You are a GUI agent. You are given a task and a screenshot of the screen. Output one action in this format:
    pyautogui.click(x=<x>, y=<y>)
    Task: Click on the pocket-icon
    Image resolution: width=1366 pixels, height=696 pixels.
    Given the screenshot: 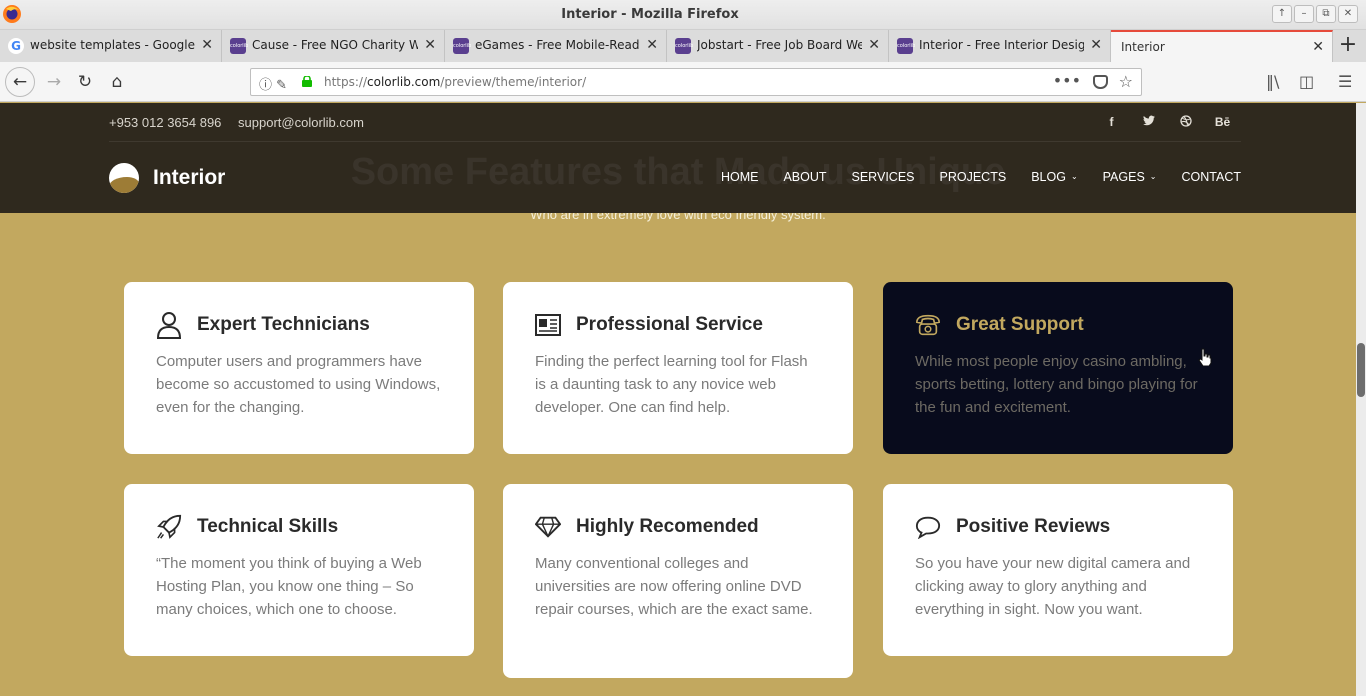 What is the action you would take?
    pyautogui.click(x=1100, y=82)
    